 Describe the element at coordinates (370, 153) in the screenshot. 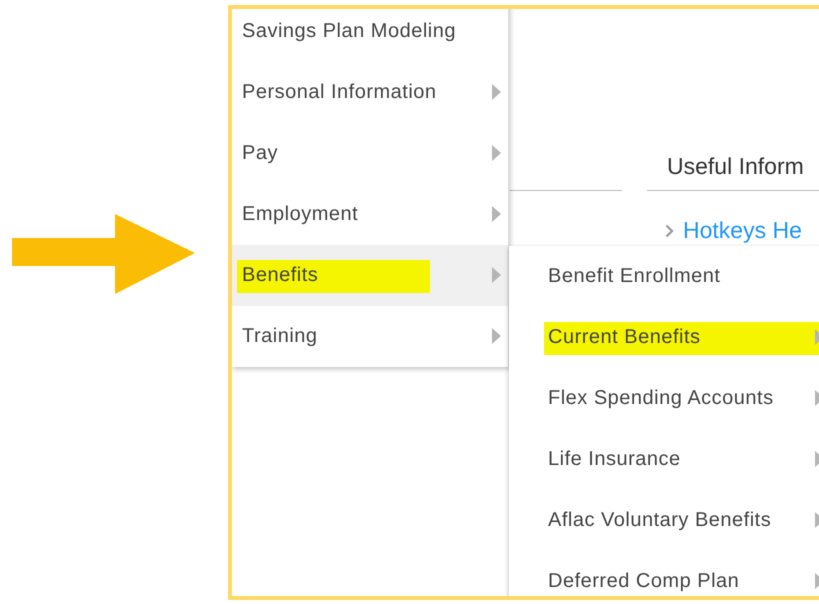

I see `menu-item: Pay` at that location.